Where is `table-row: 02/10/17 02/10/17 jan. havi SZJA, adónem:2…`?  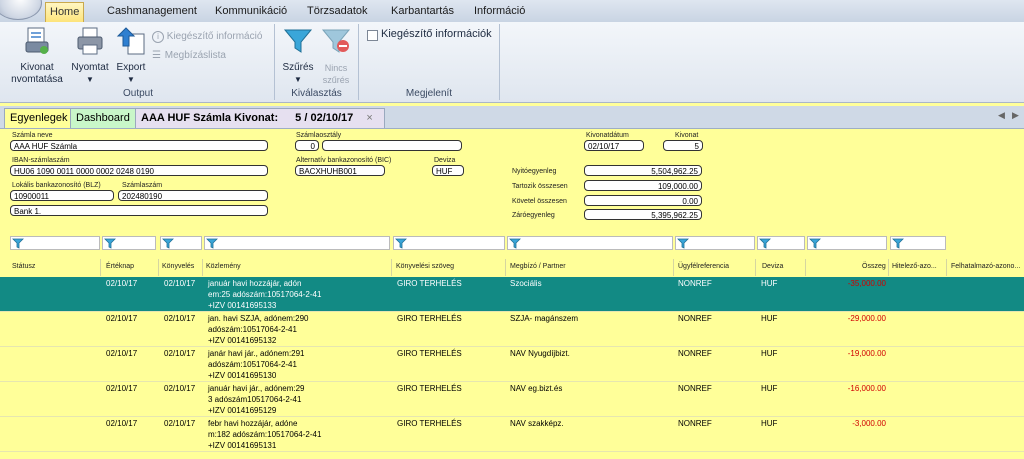
table-row: 02/10/17 02/10/17 jan. havi SZJA, adónem:2… is located at coordinates (512, 329).